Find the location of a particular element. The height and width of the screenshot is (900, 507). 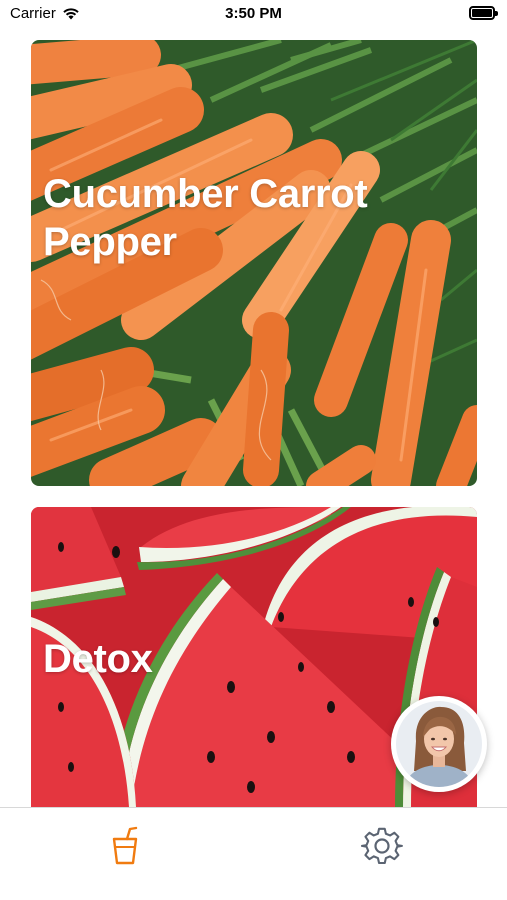

card-title: Cucumber Carrot Pepper is located at coordinates (205, 218).